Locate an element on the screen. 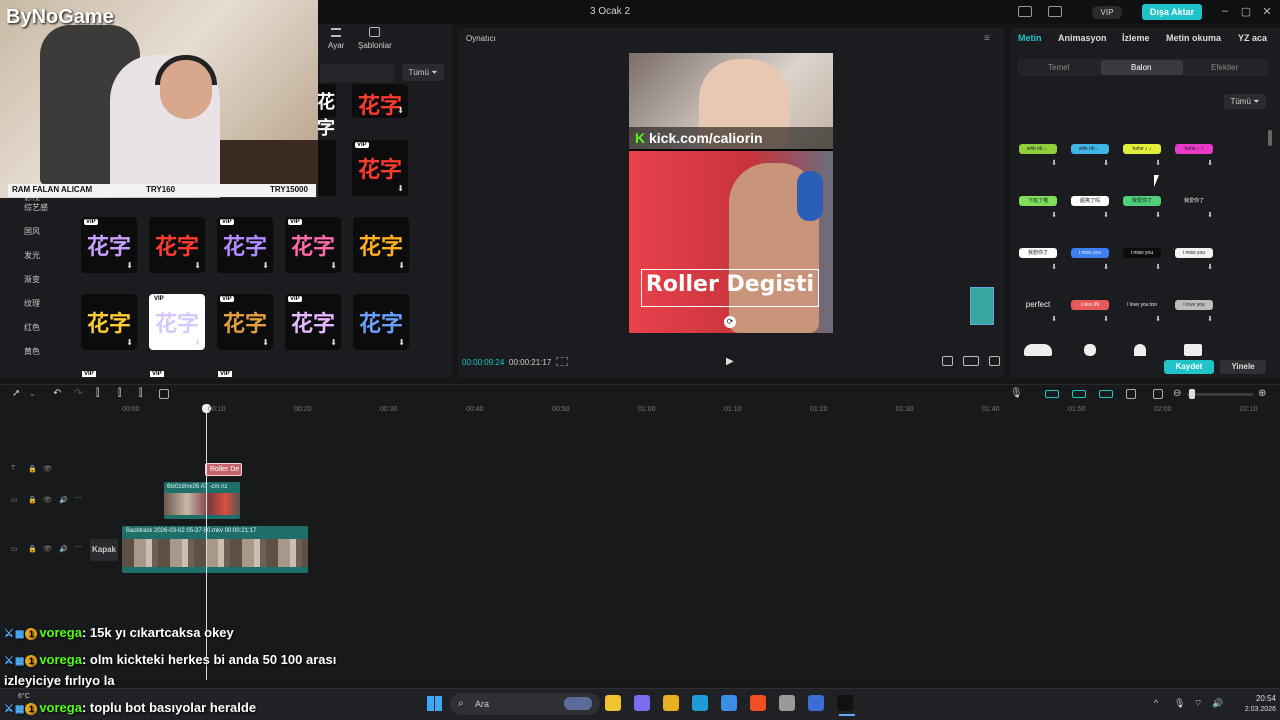  category-item: 国风 is located at coordinates (35, 232).